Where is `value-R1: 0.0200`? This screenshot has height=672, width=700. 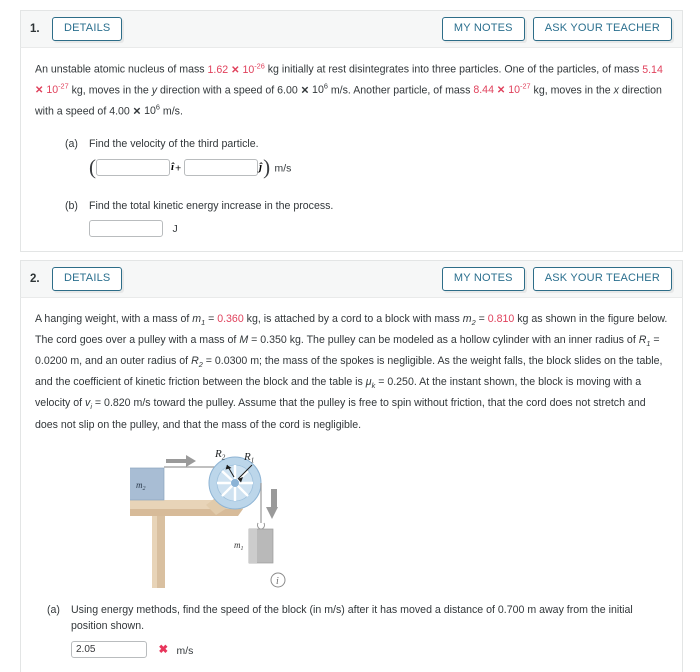
value-R1: 0.0200 is located at coordinates (51, 361).